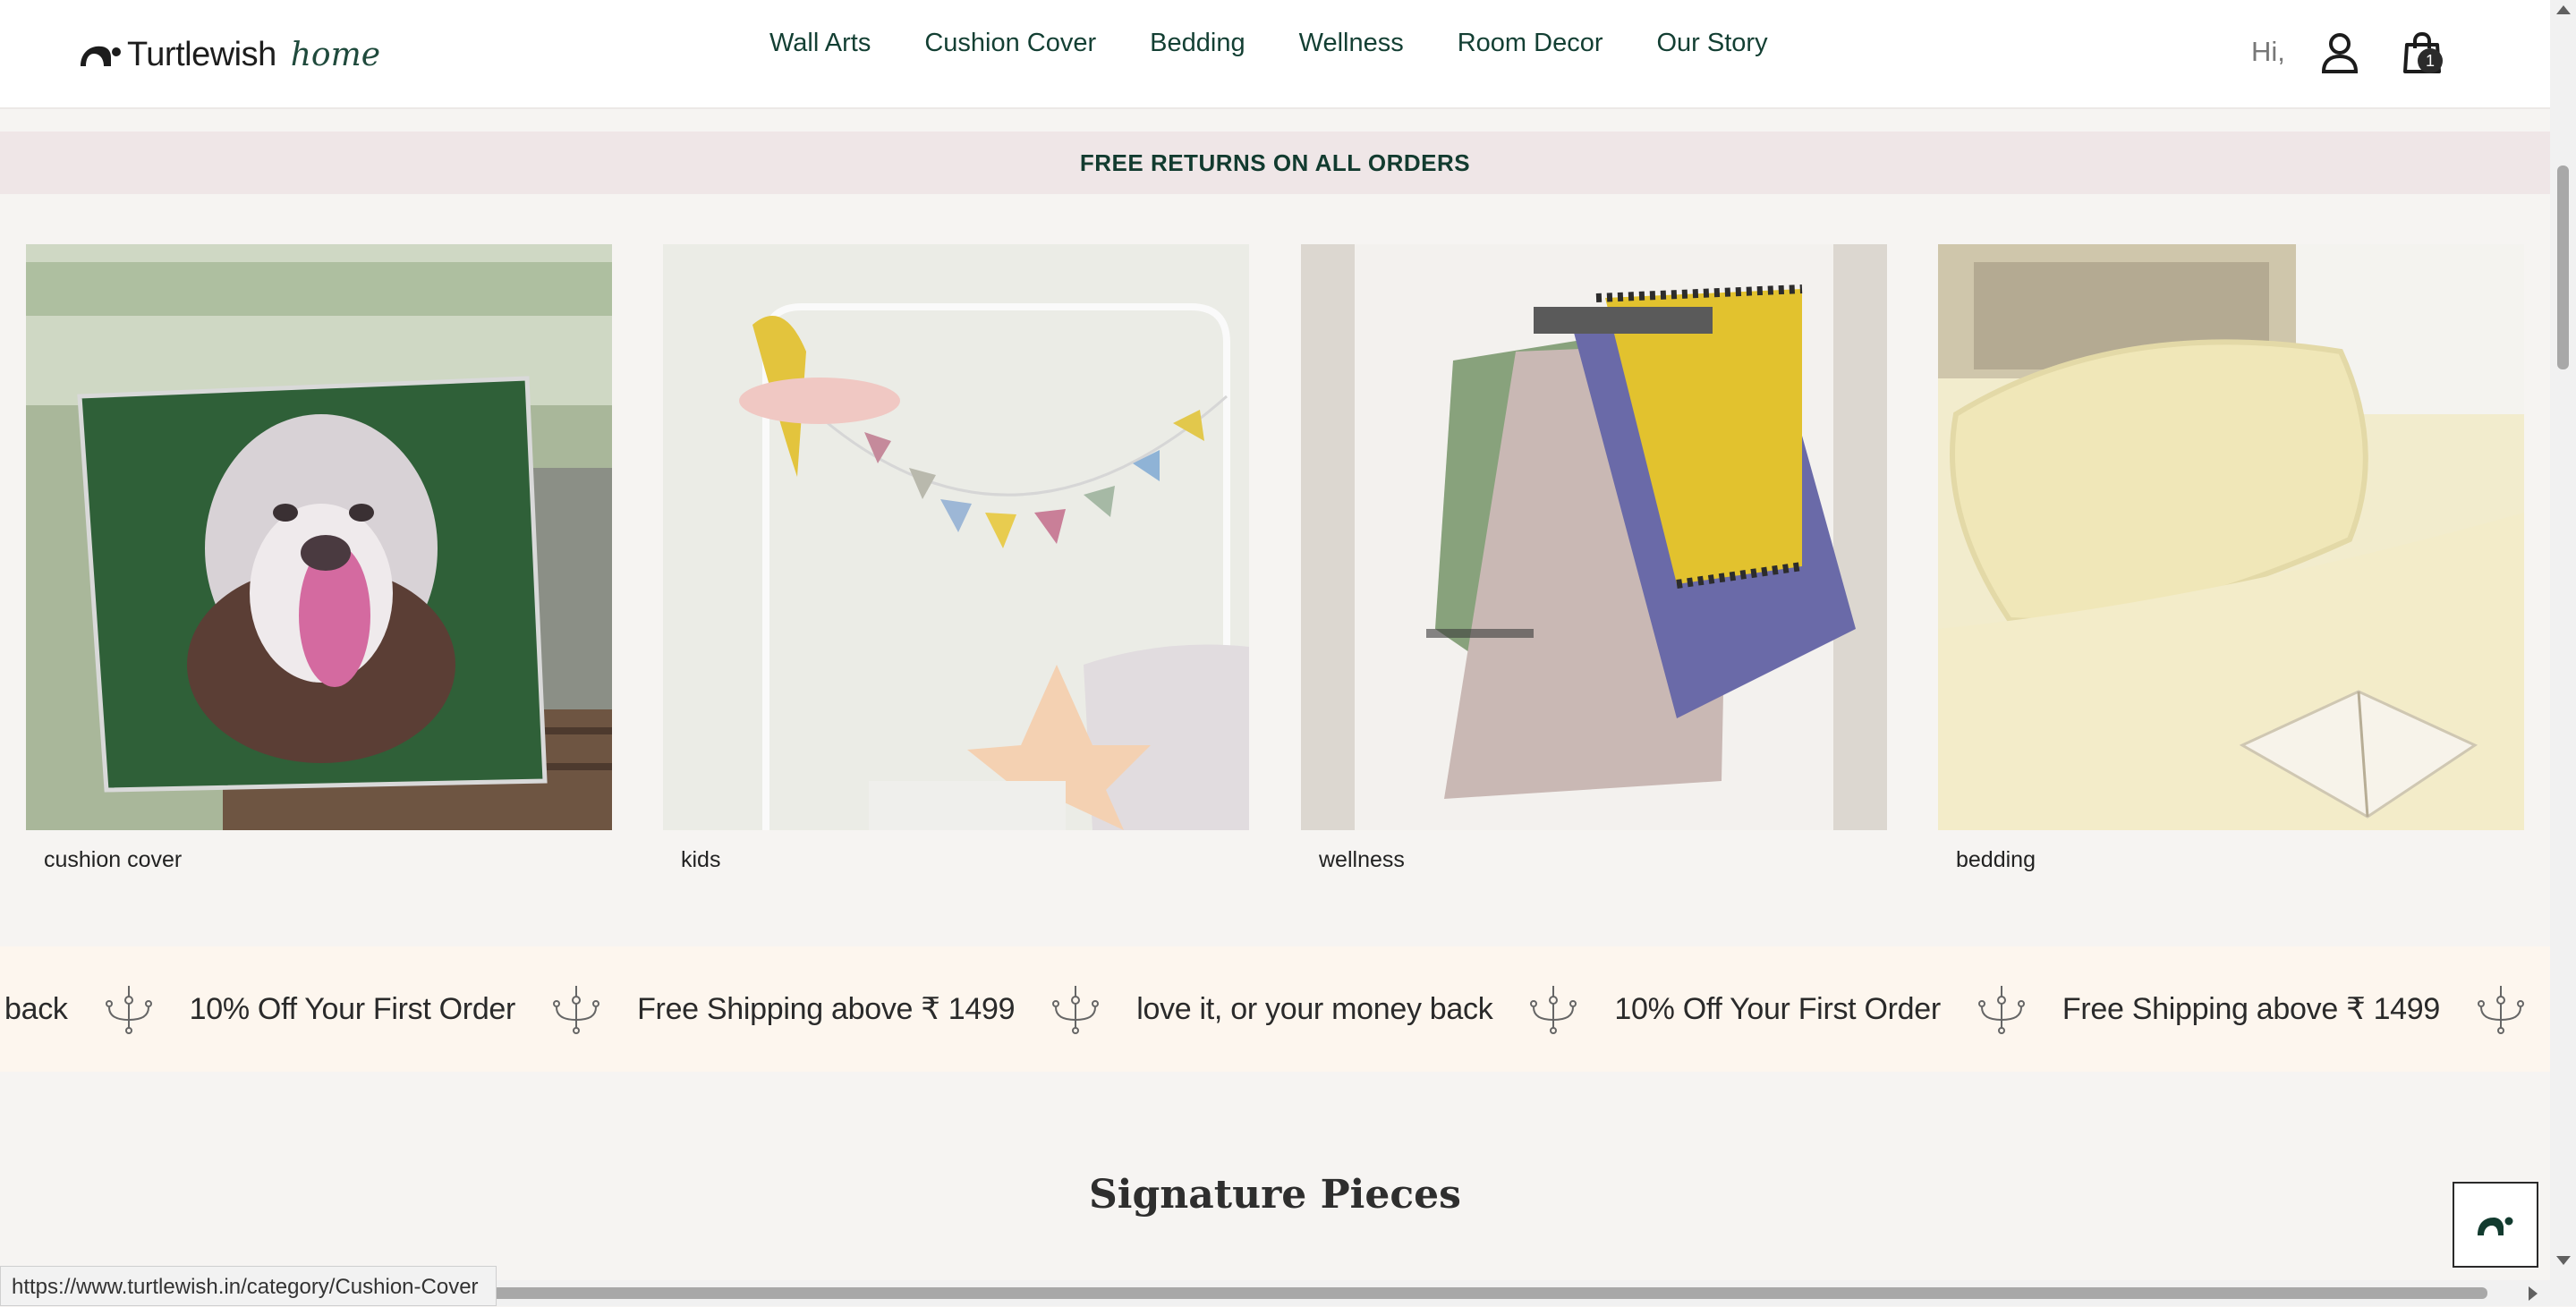  I want to click on site-logo: Turtlewish home, so click(229, 54).